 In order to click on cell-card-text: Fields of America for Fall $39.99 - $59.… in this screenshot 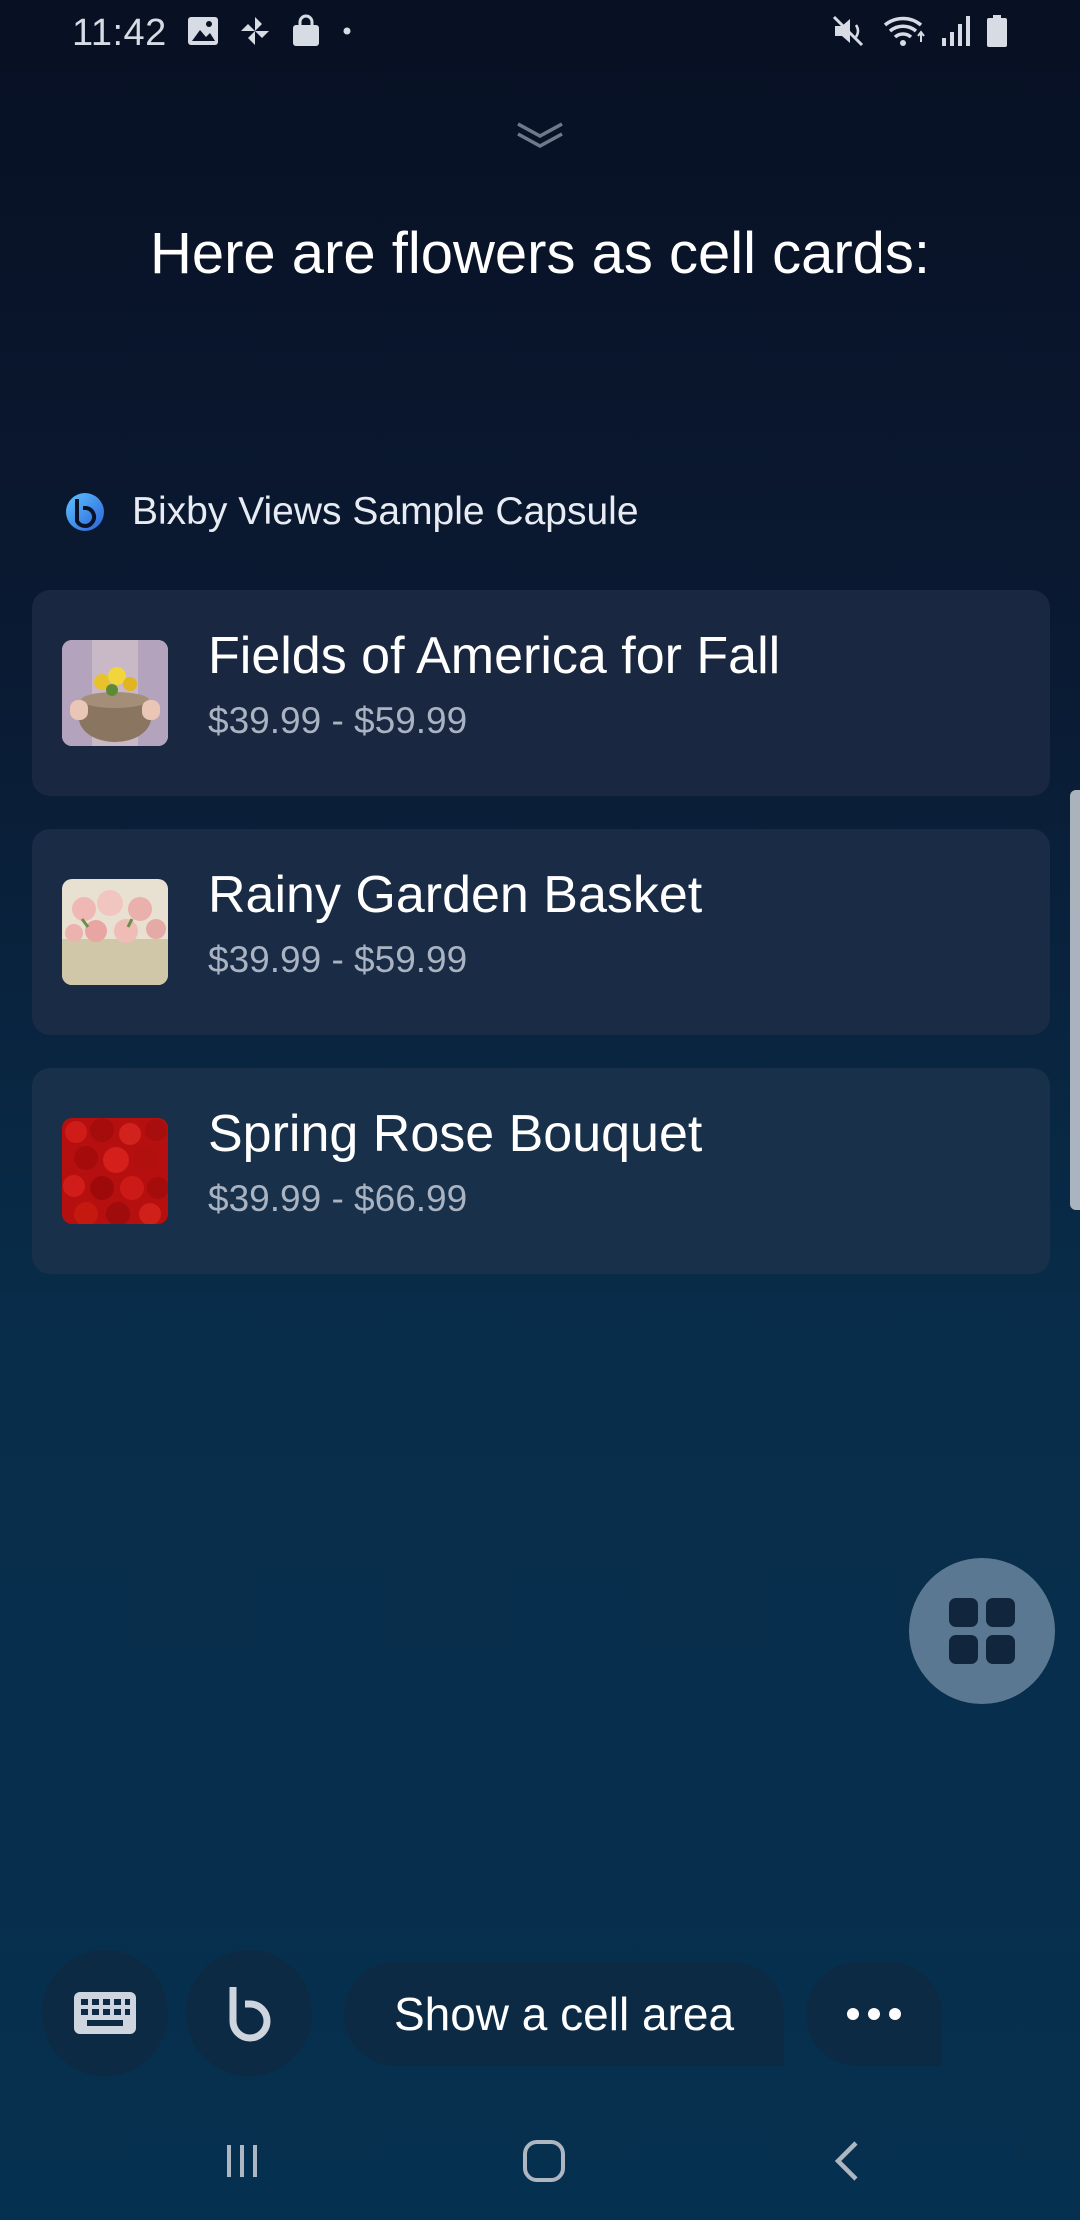, I will do `click(494, 683)`.